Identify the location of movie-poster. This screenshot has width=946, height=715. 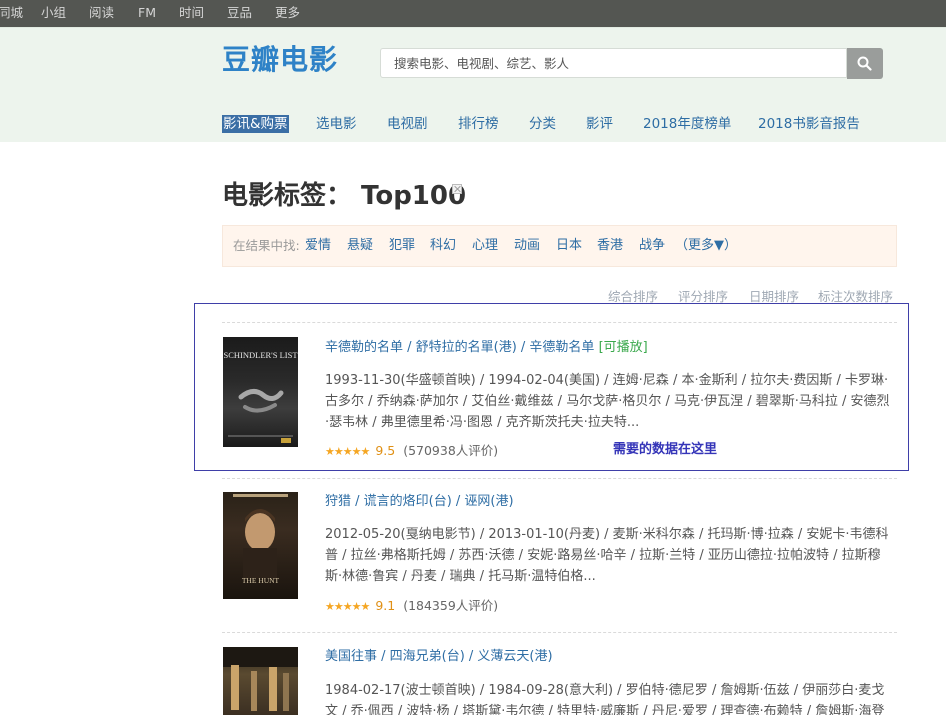
(260, 681).